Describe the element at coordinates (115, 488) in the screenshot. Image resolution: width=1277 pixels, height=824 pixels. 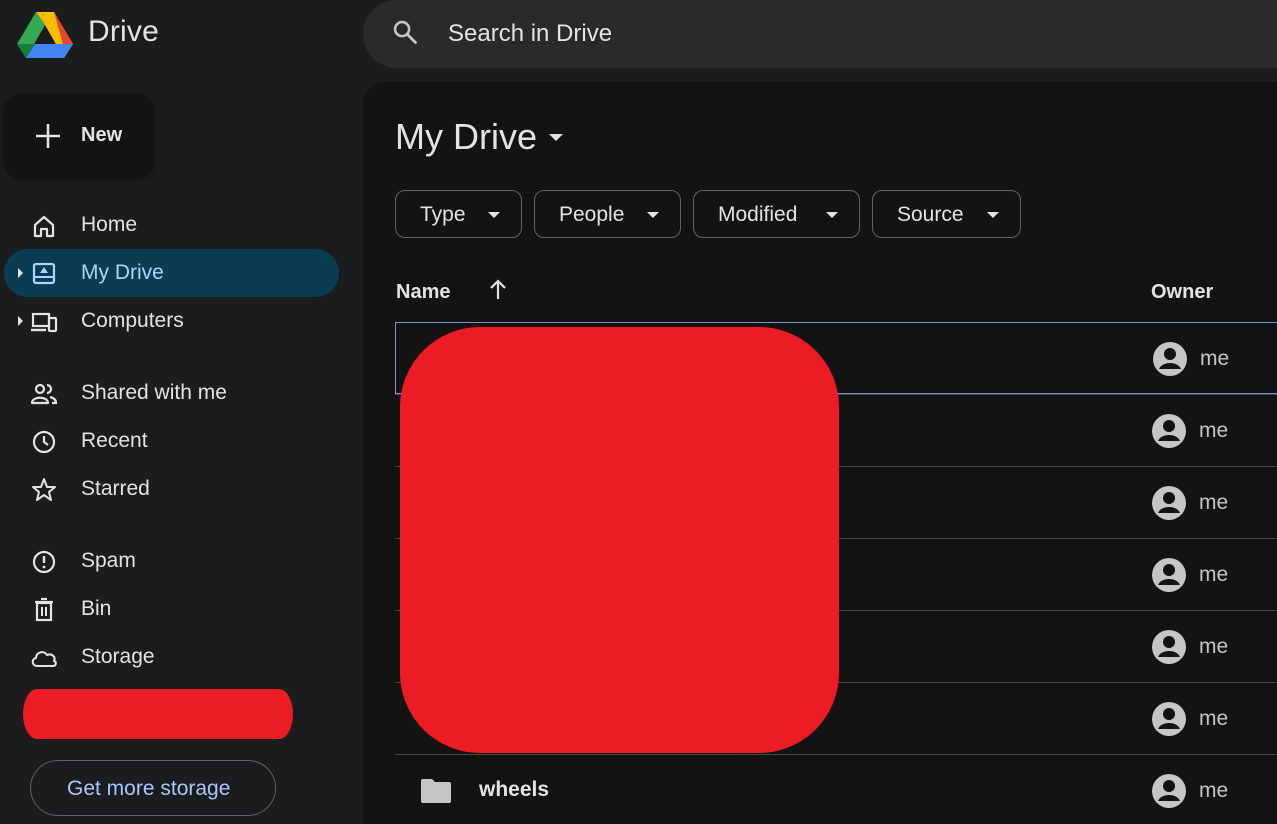
I see `sidebar-item-label: Starred` at that location.